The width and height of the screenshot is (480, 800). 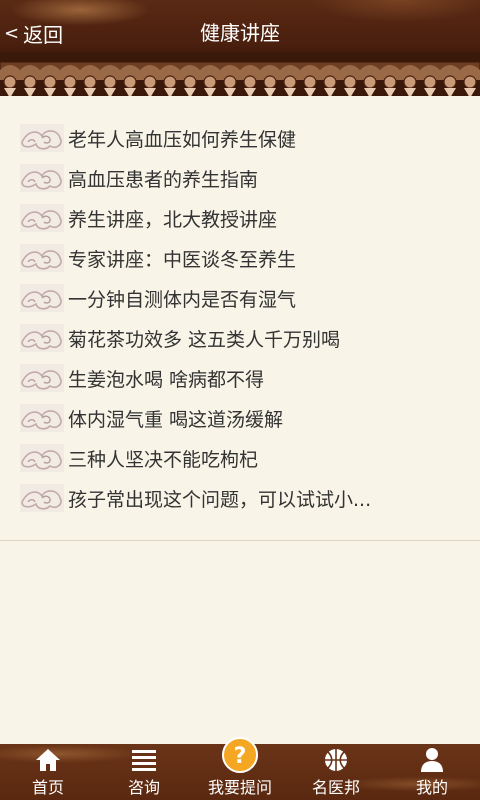 I want to click on list-item: 老年人高血压如何养生保健, so click(x=240, y=138).